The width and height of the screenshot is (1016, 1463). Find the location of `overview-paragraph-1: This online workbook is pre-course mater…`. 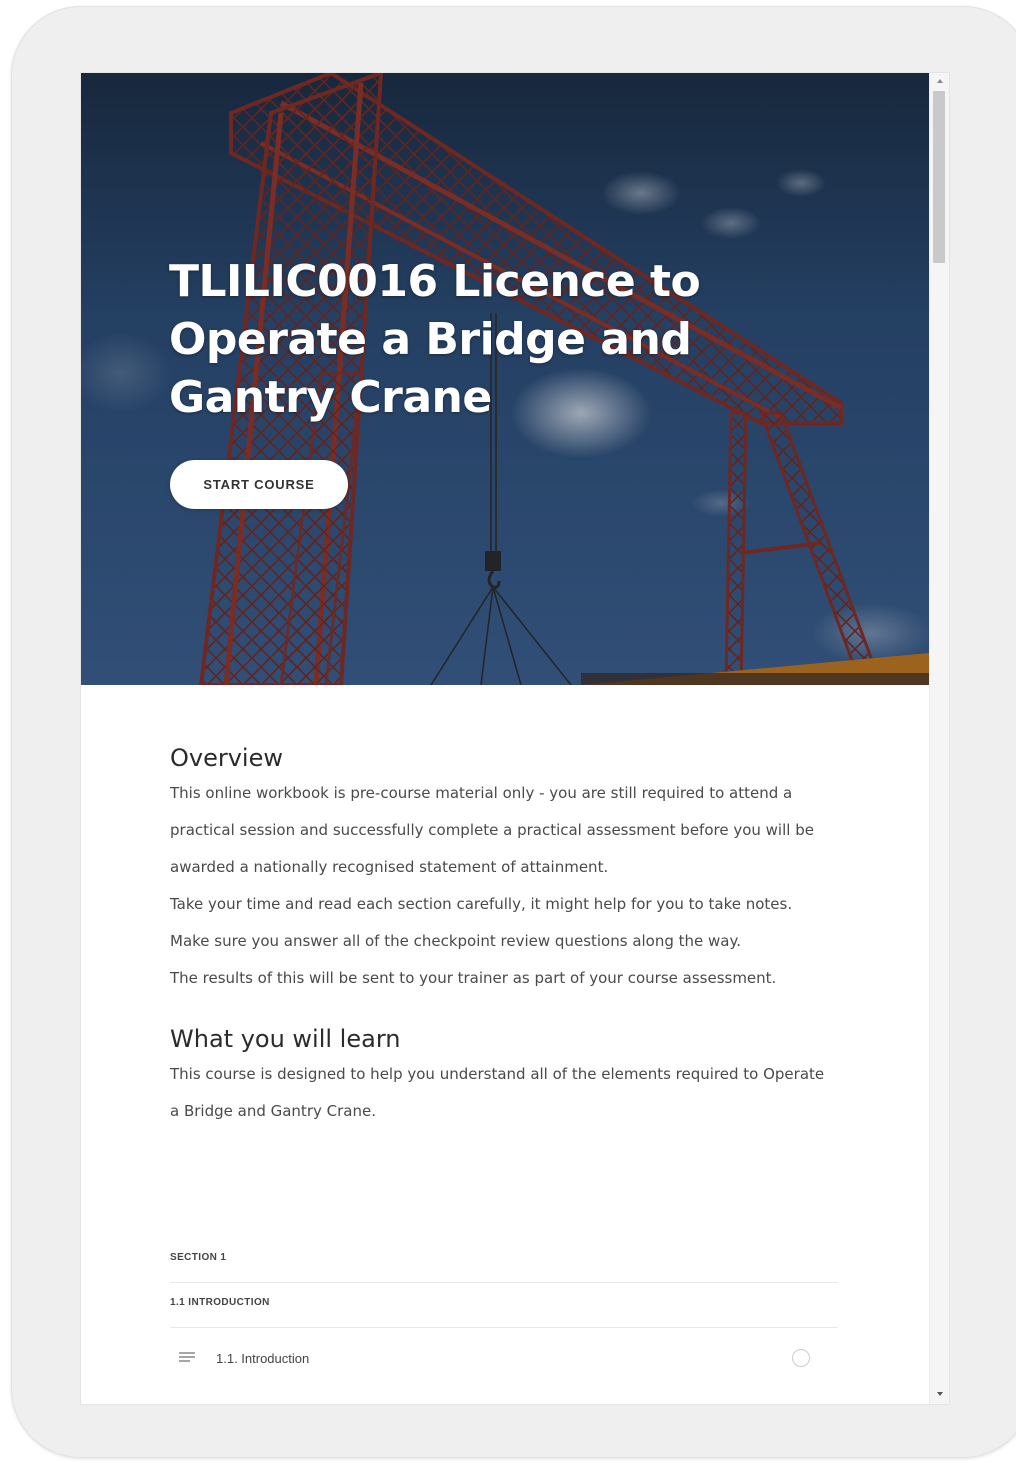

overview-paragraph-1: This online workbook is pre-course mater… is located at coordinates (492, 830).